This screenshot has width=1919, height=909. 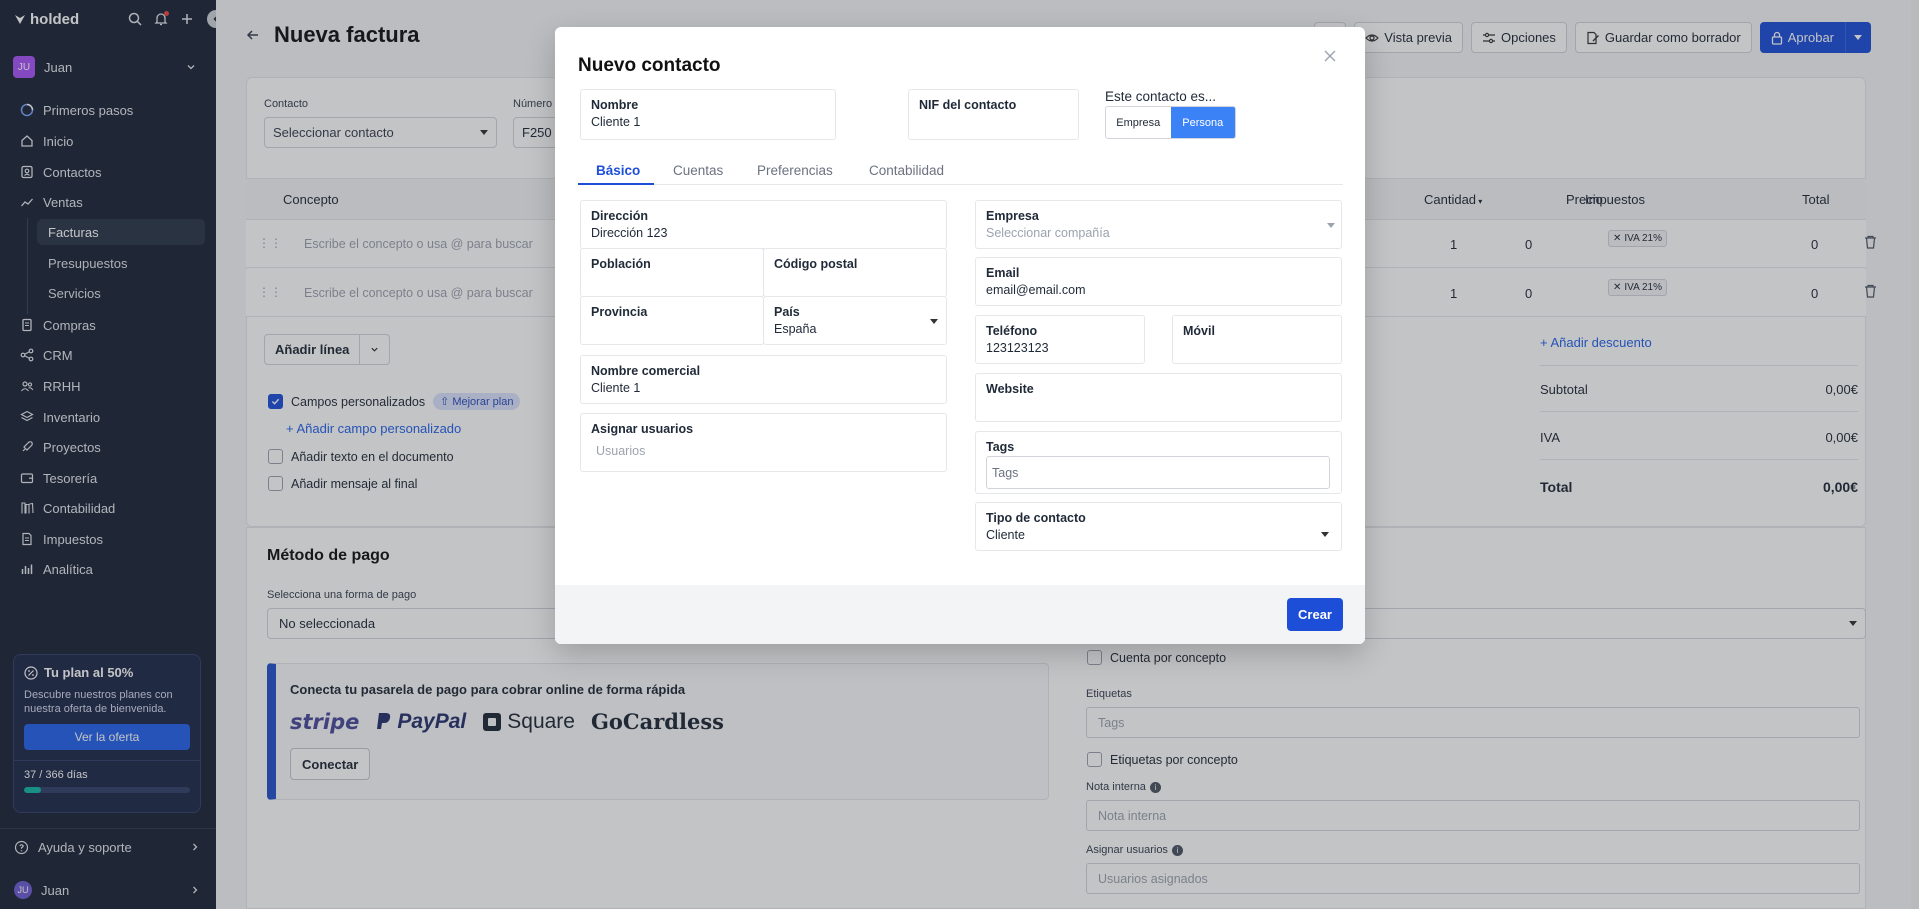 I want to click on name-field: Nombre Cliente 1, so click(x=708, y=114).